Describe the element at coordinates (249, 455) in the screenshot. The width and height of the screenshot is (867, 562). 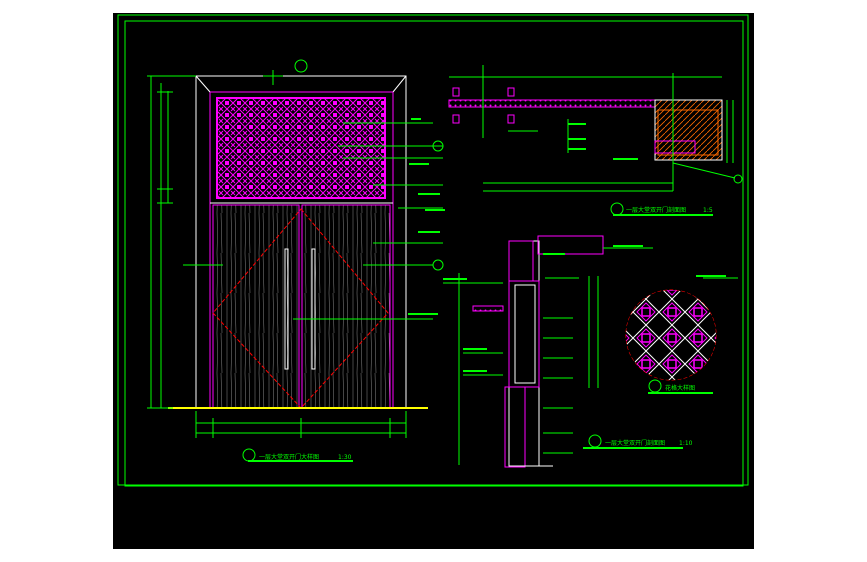
I see `elevation-title-marker` at that location.